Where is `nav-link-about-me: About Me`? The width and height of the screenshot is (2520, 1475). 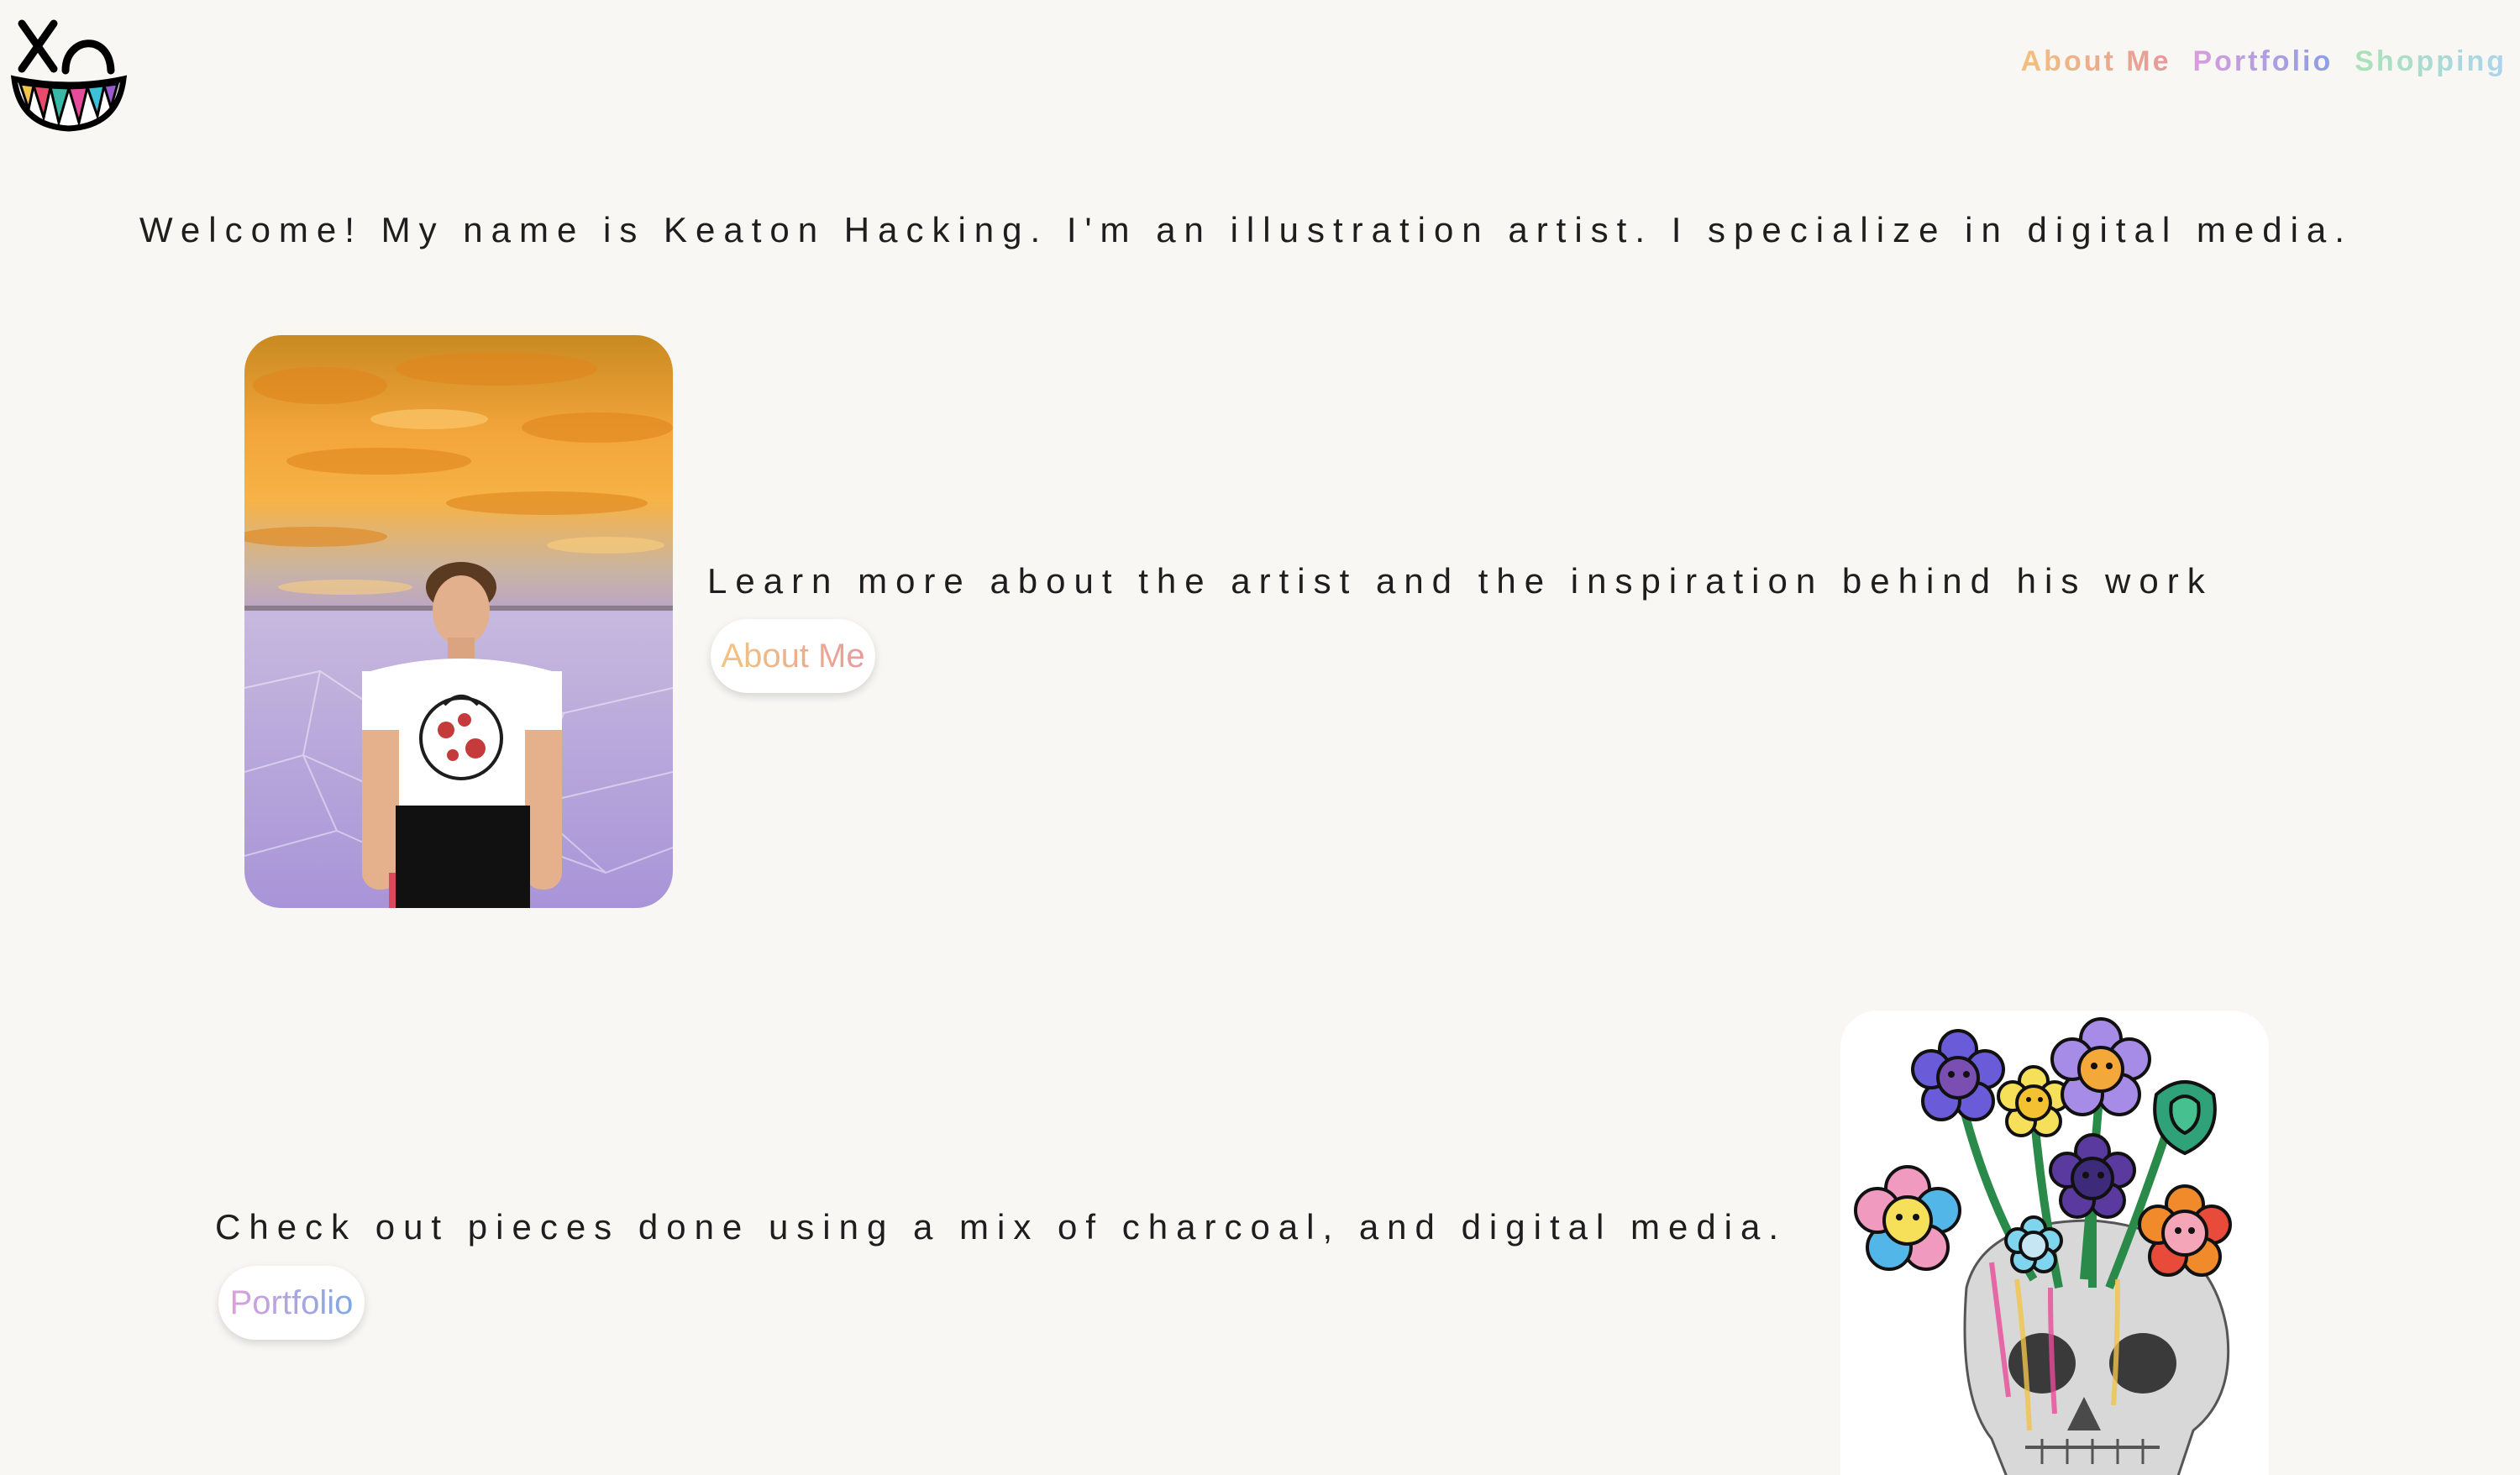 nav-link-about-me: About Me is located at coordinates (2096, 61).